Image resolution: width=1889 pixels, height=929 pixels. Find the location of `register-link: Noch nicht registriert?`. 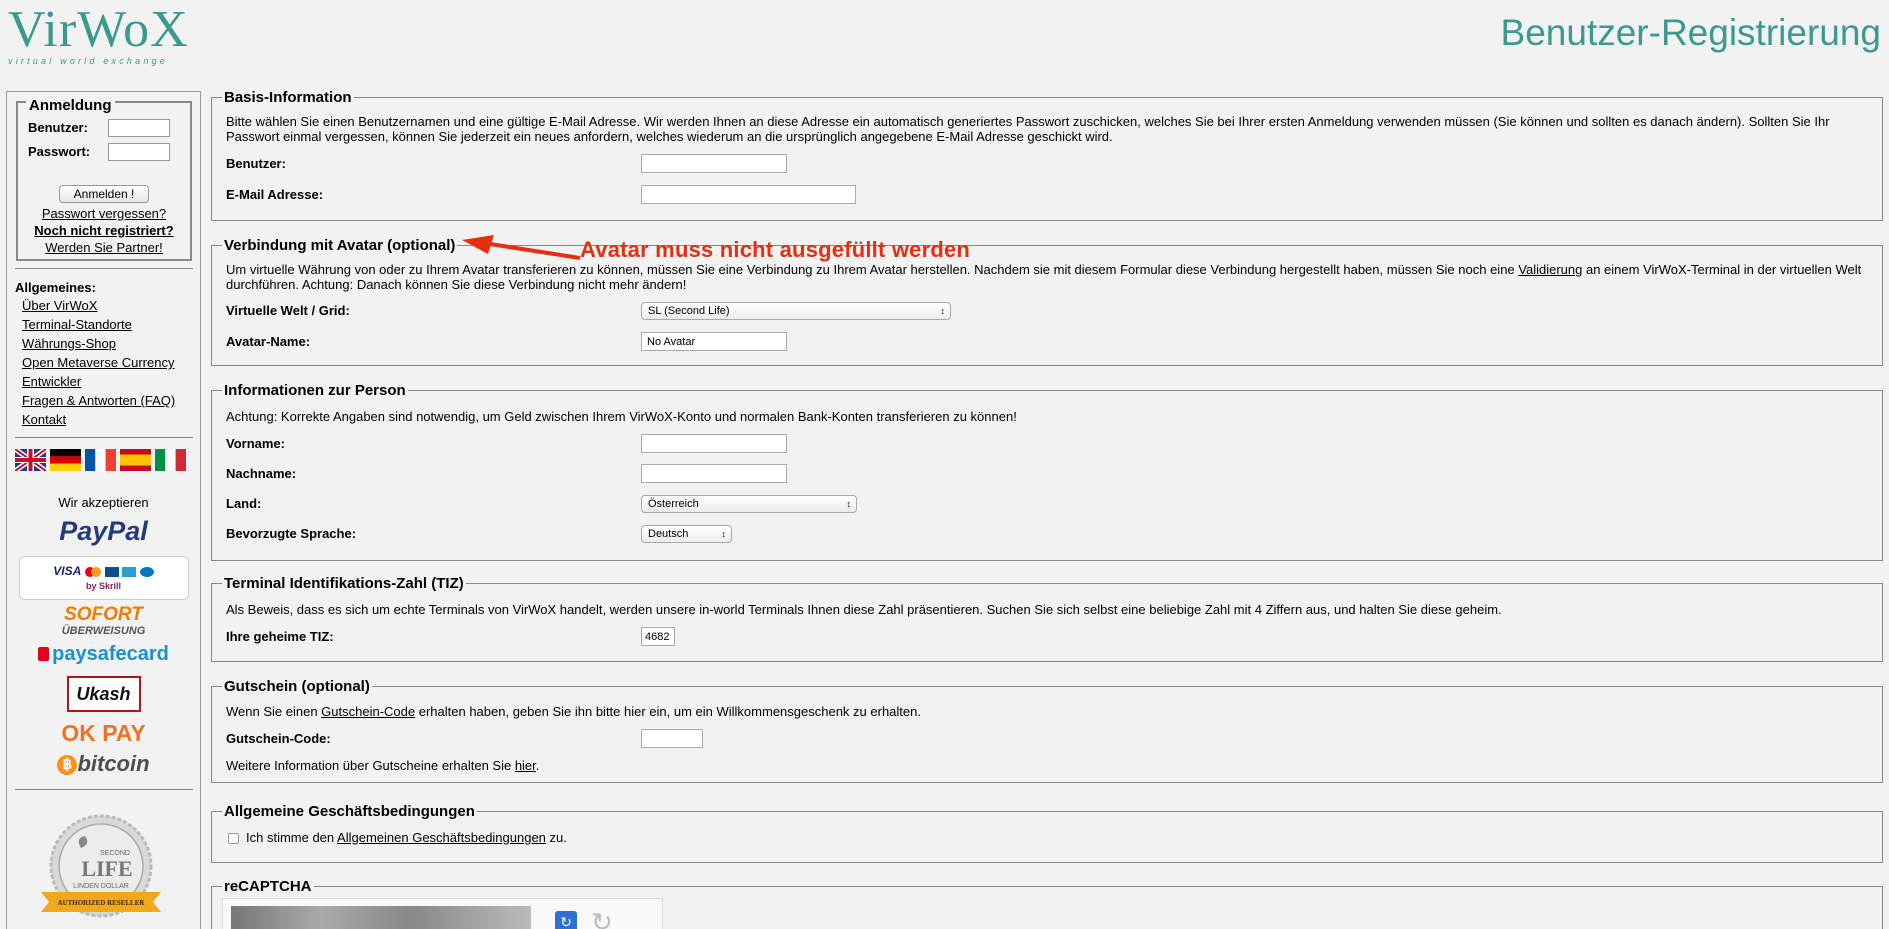

register-link: Noch nicht registriert? is located at coordinates (104, 230).